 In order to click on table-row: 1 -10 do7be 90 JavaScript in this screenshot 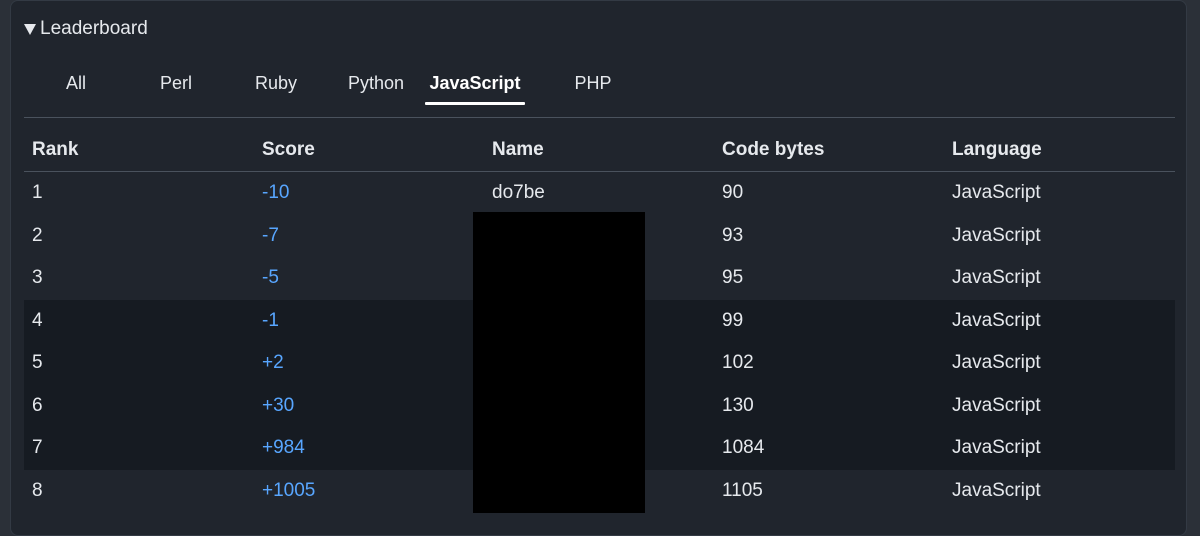, I will do `click(599, 193)`.